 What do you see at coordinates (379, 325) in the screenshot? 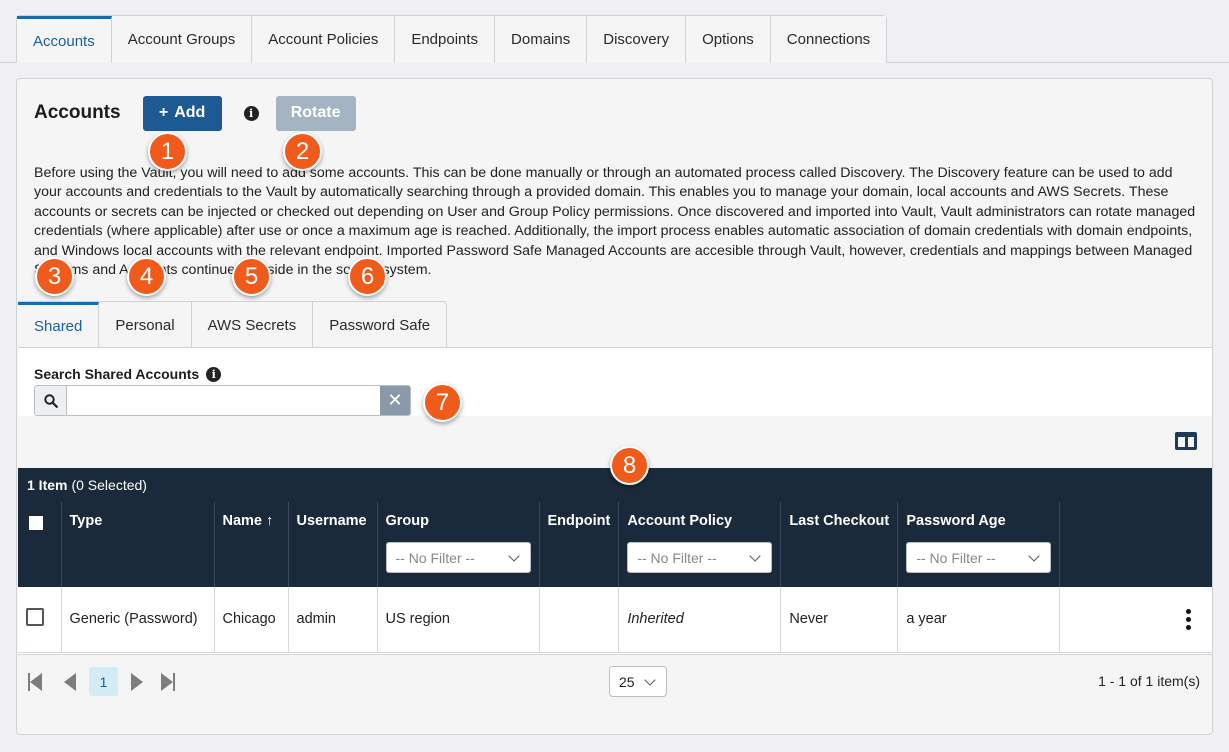
I see `tab-password-safe: Password Safe` at bounding box center [379, 325].